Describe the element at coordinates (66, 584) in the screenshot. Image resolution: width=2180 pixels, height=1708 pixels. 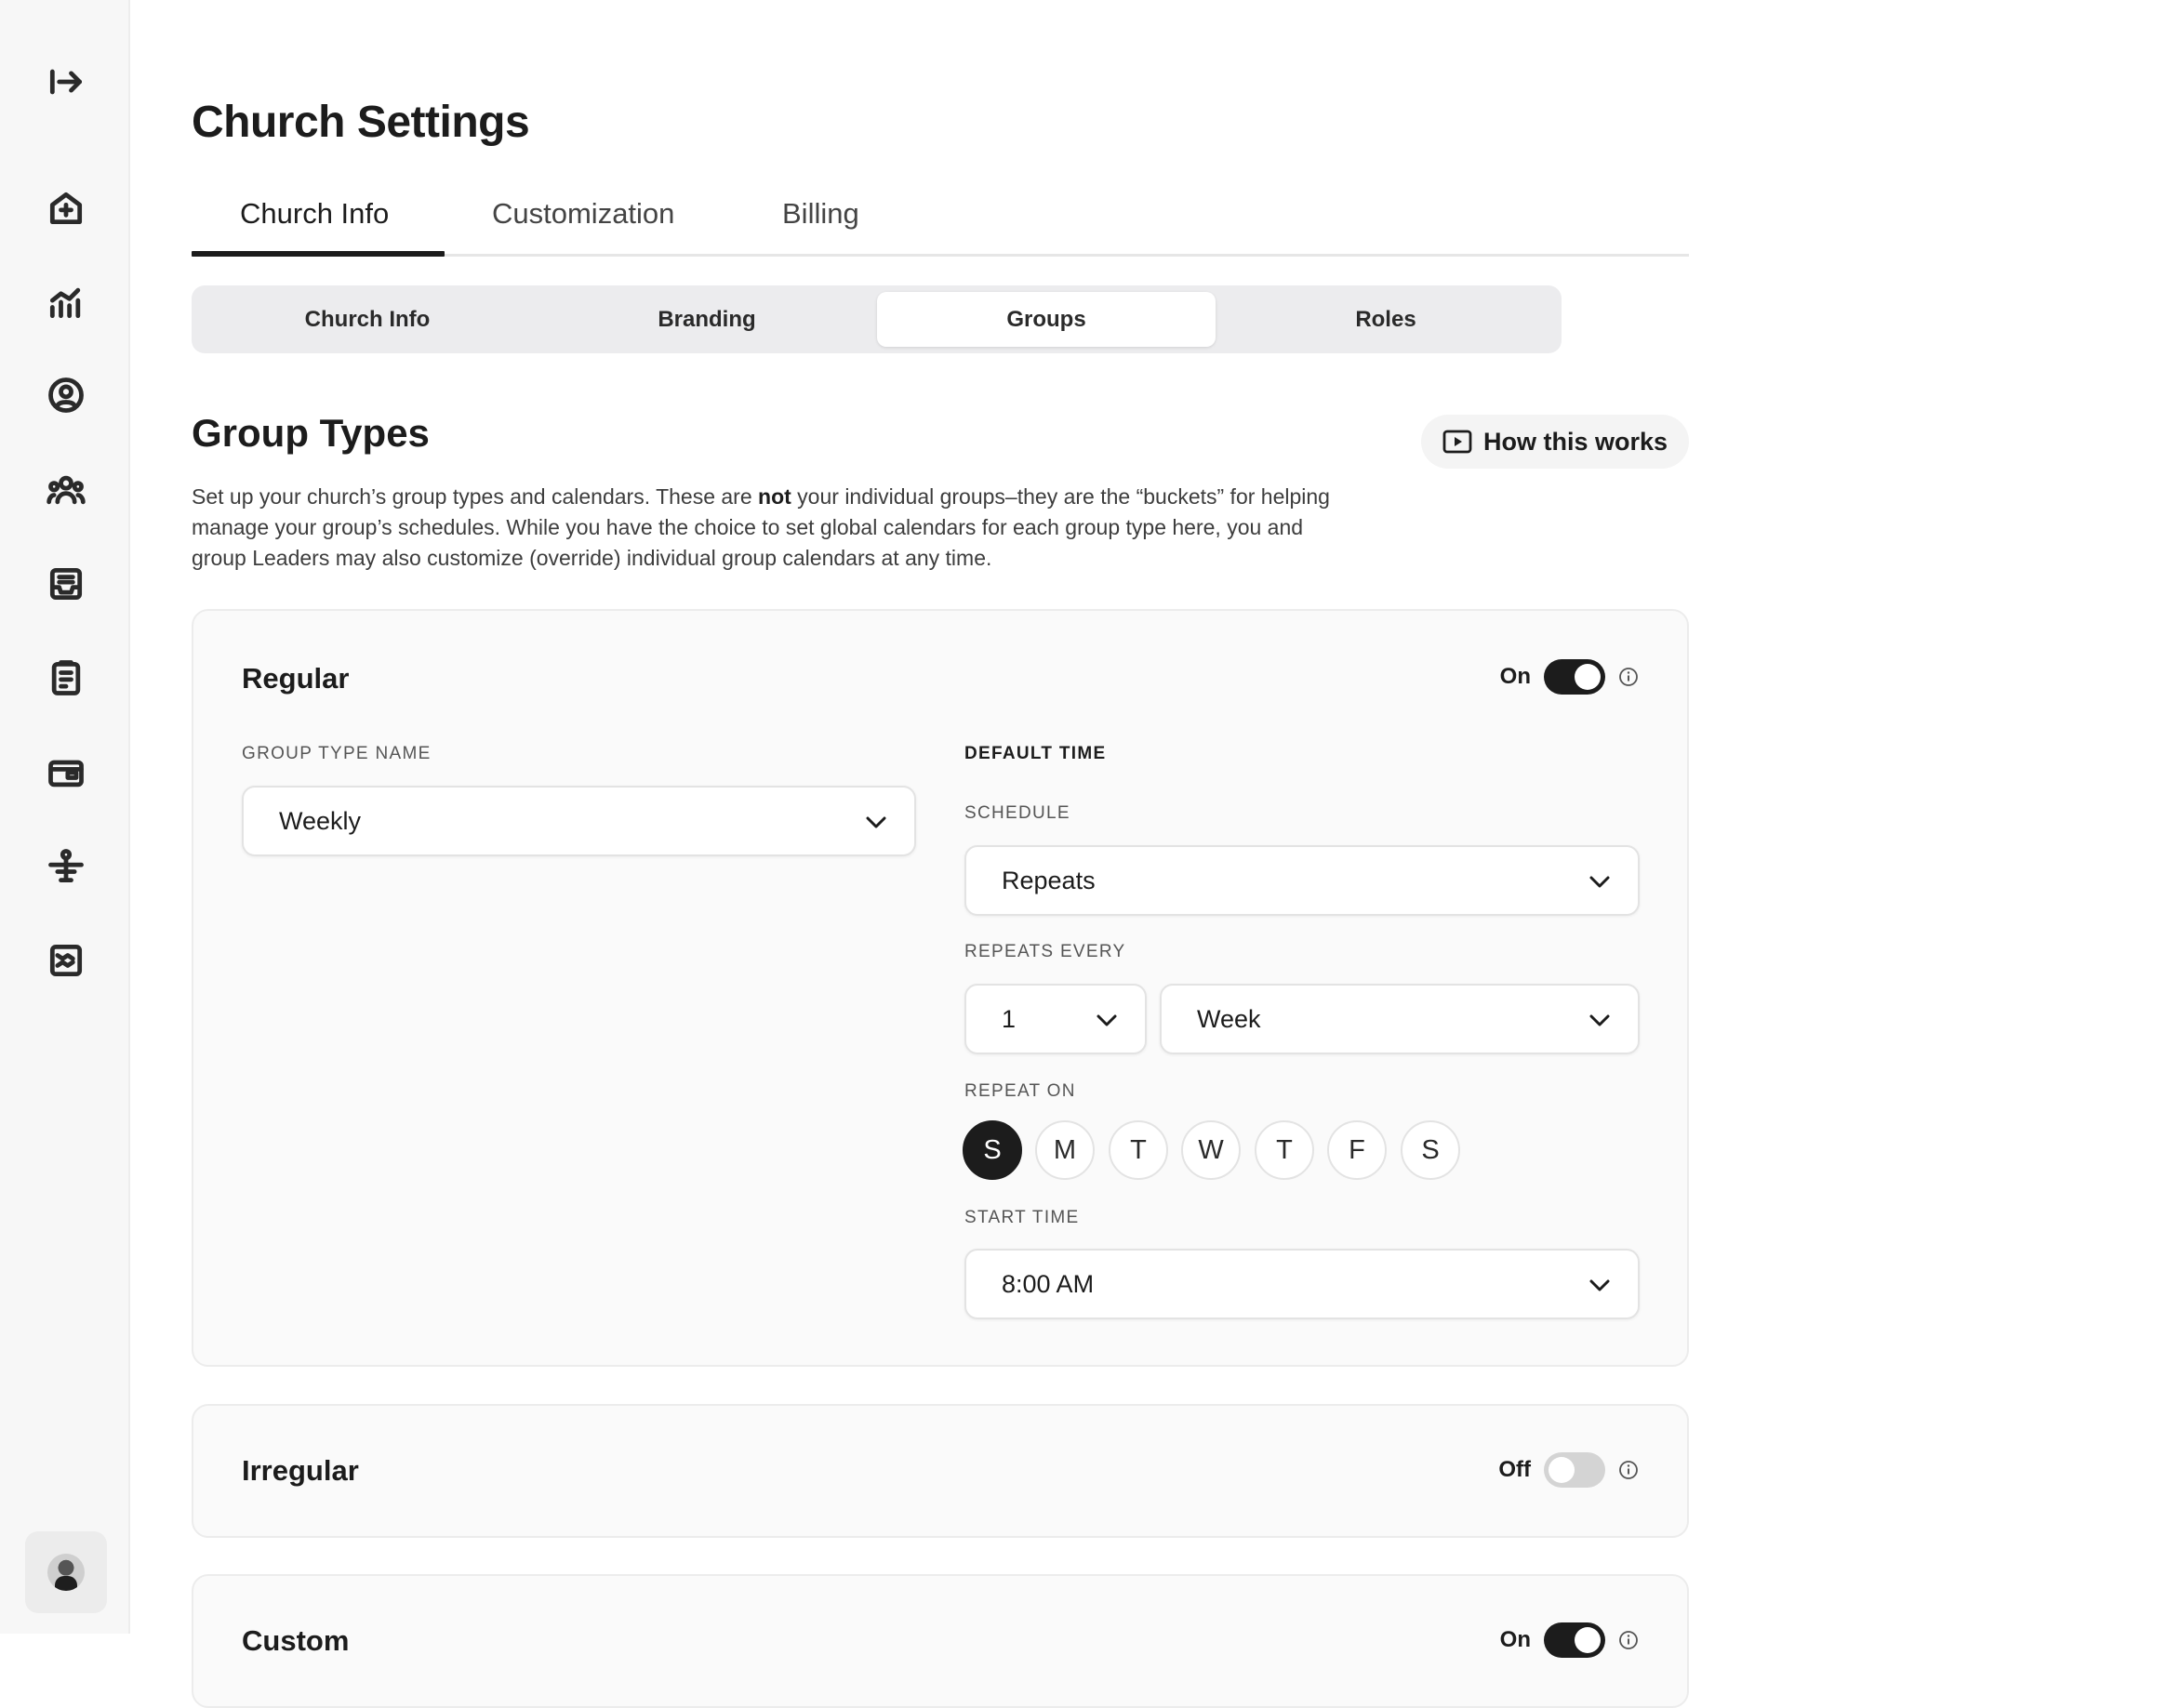
I see `inbox-icon` at that location.